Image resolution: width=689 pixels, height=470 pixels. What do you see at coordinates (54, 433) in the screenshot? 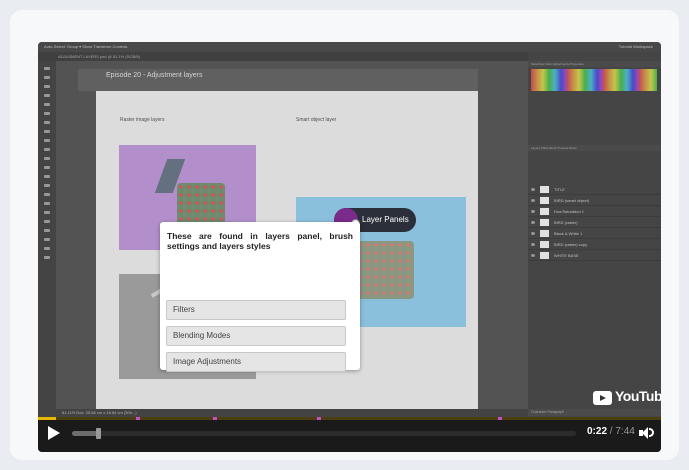
I see `play-icon` at bounding box center [54, 433].